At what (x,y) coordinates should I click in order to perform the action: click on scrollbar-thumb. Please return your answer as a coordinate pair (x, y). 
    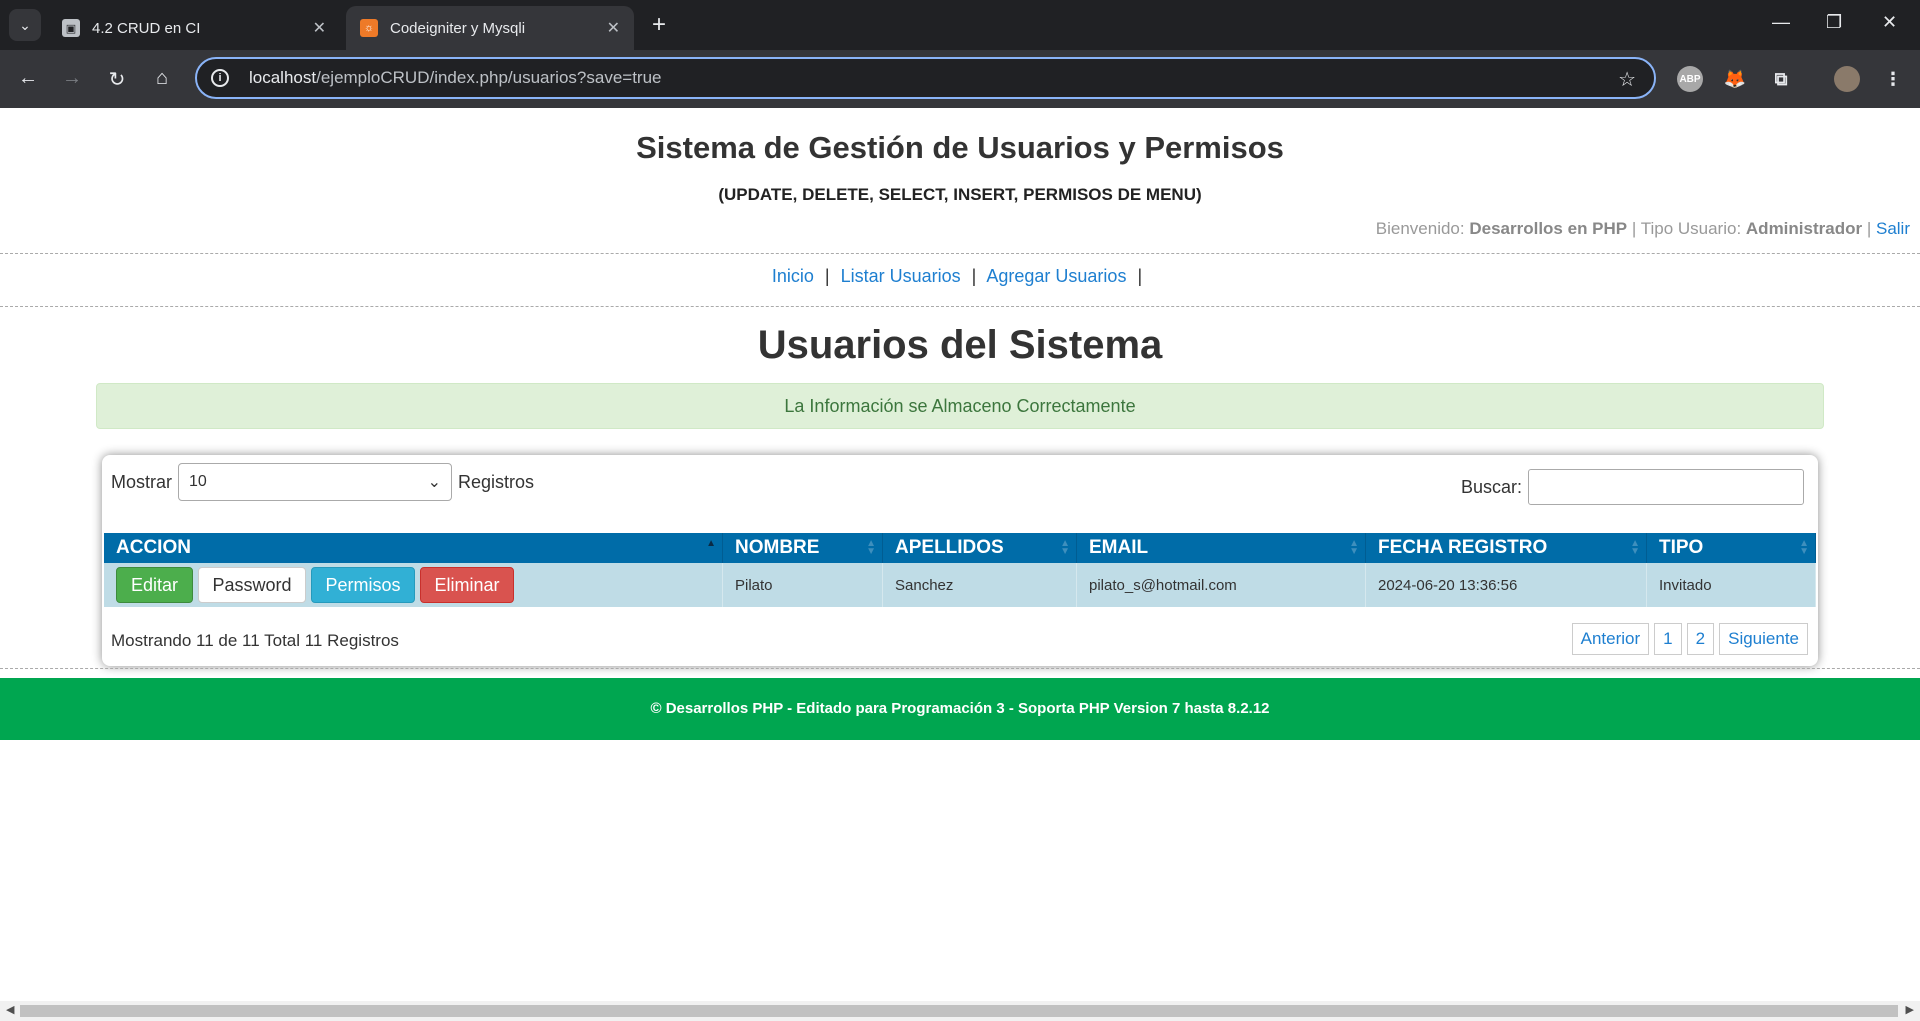
    Looking at the image, I should click on (959, 1011).